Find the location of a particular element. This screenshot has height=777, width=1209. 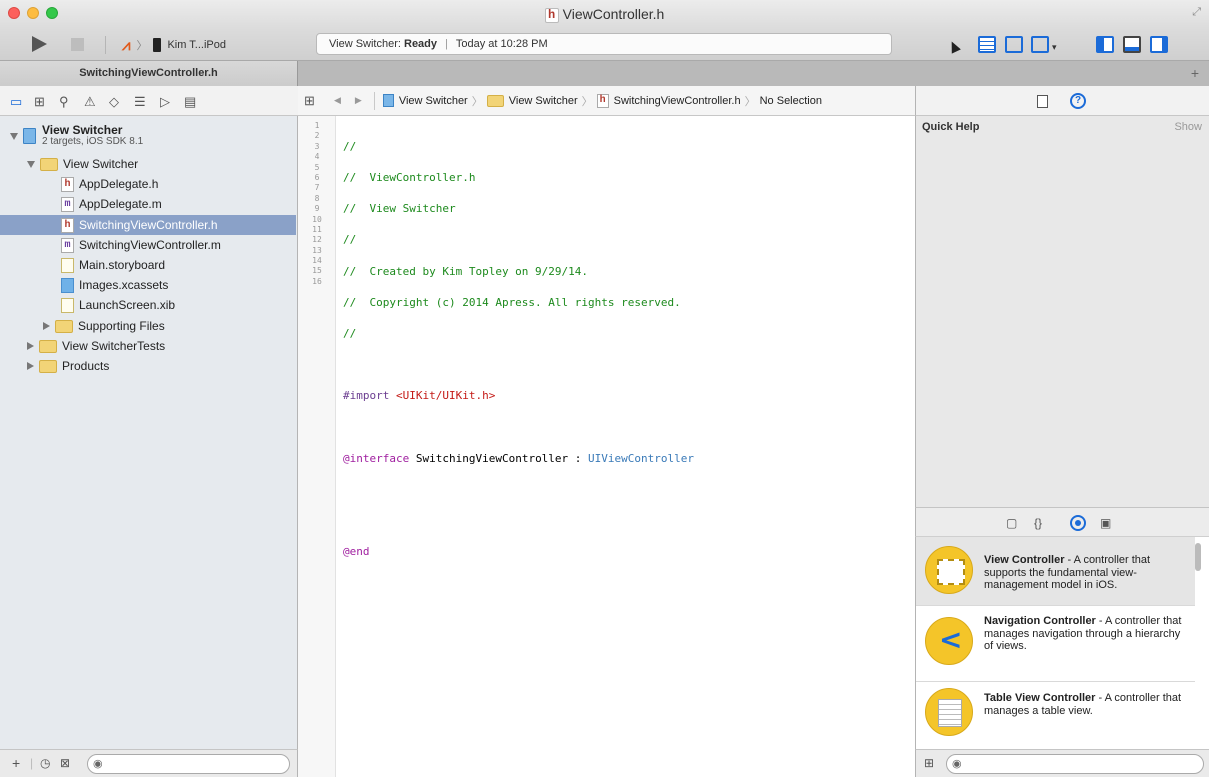

code-snippet-library-icon: {} is located at coordinates (1038, 523).